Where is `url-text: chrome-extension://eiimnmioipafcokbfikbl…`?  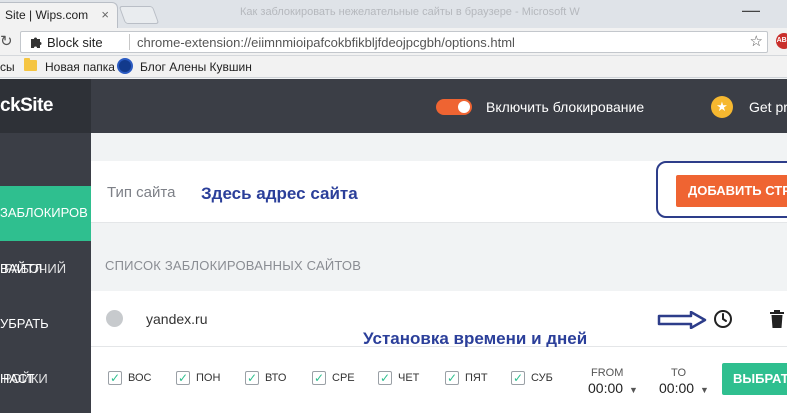
url-text: chrome-extension://eiimnmioipafcokbfikbl… is located at coordinates (326, 42).